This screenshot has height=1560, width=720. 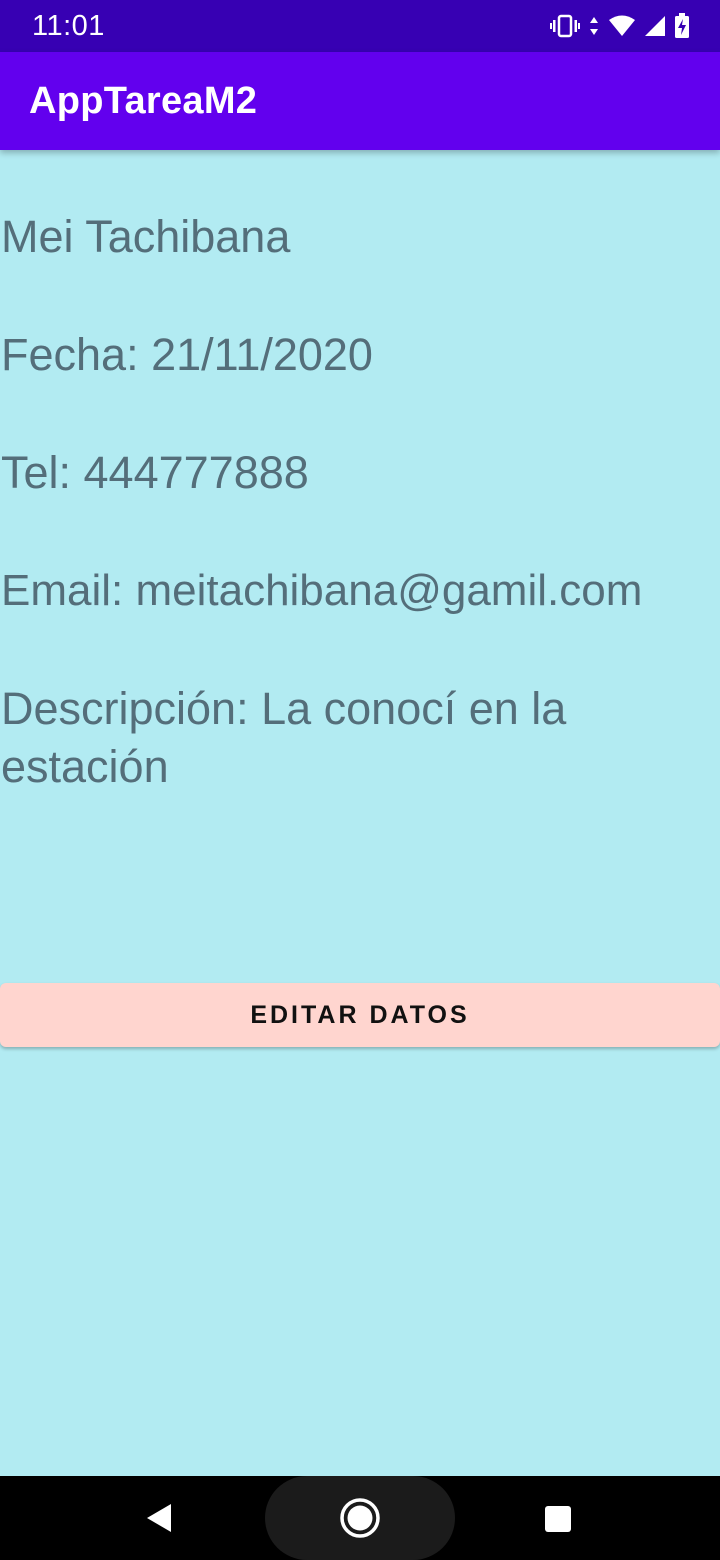 I want to click on wifi-icon, so click(x=622, y=26).